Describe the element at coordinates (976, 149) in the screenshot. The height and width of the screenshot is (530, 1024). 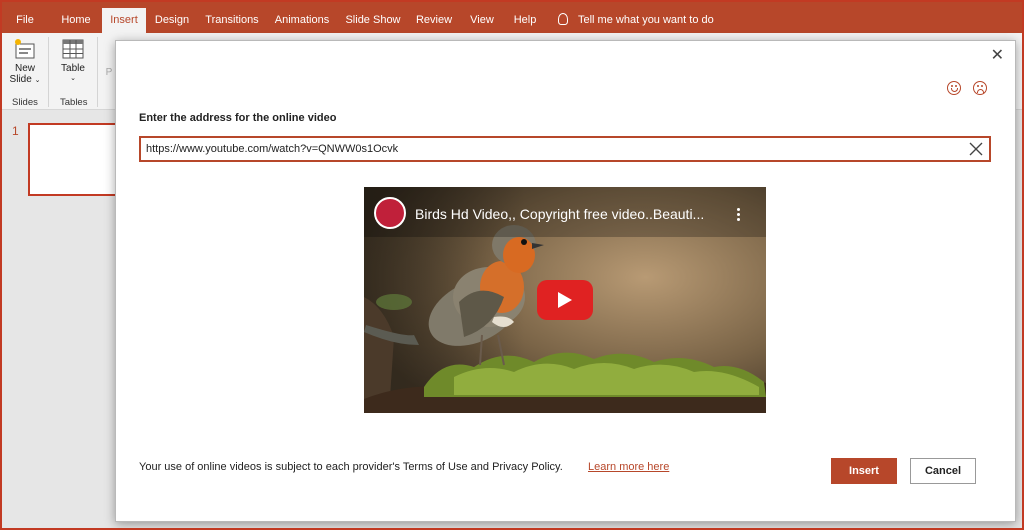
I see `clear-icon` at that location.